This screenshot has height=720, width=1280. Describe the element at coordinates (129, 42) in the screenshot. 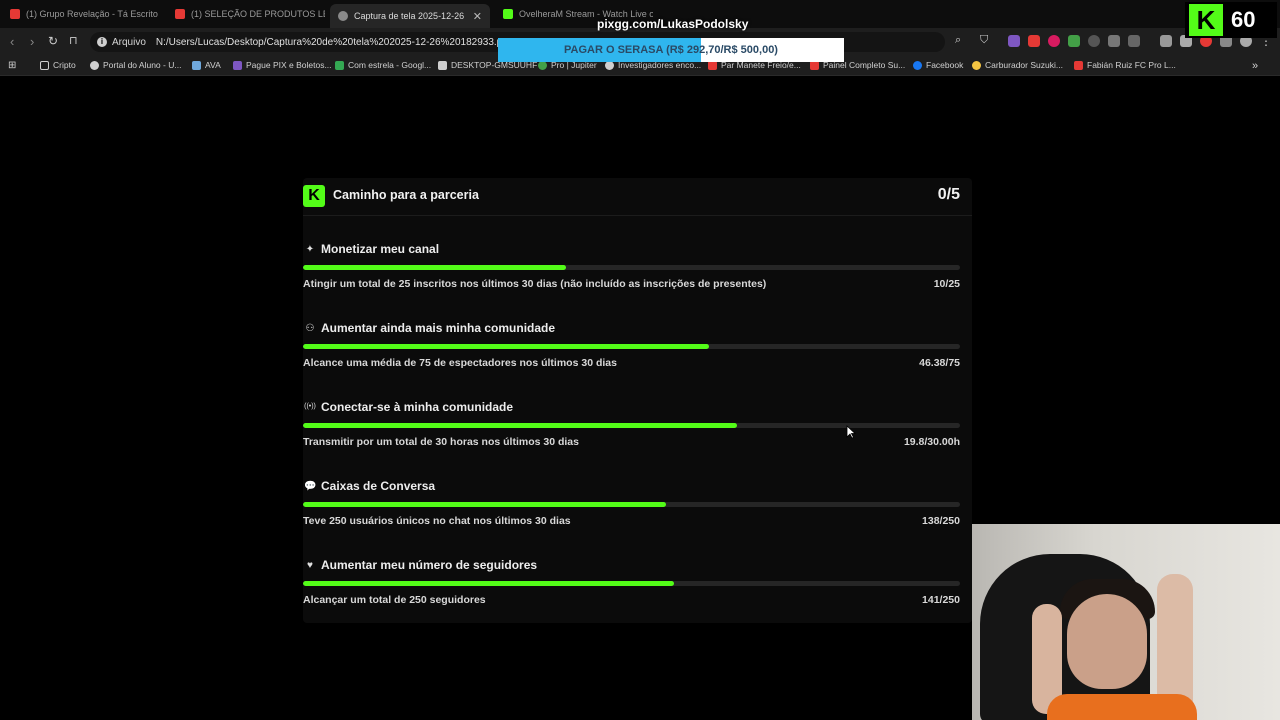

I see `url-protocol: Arquivo` at that location.